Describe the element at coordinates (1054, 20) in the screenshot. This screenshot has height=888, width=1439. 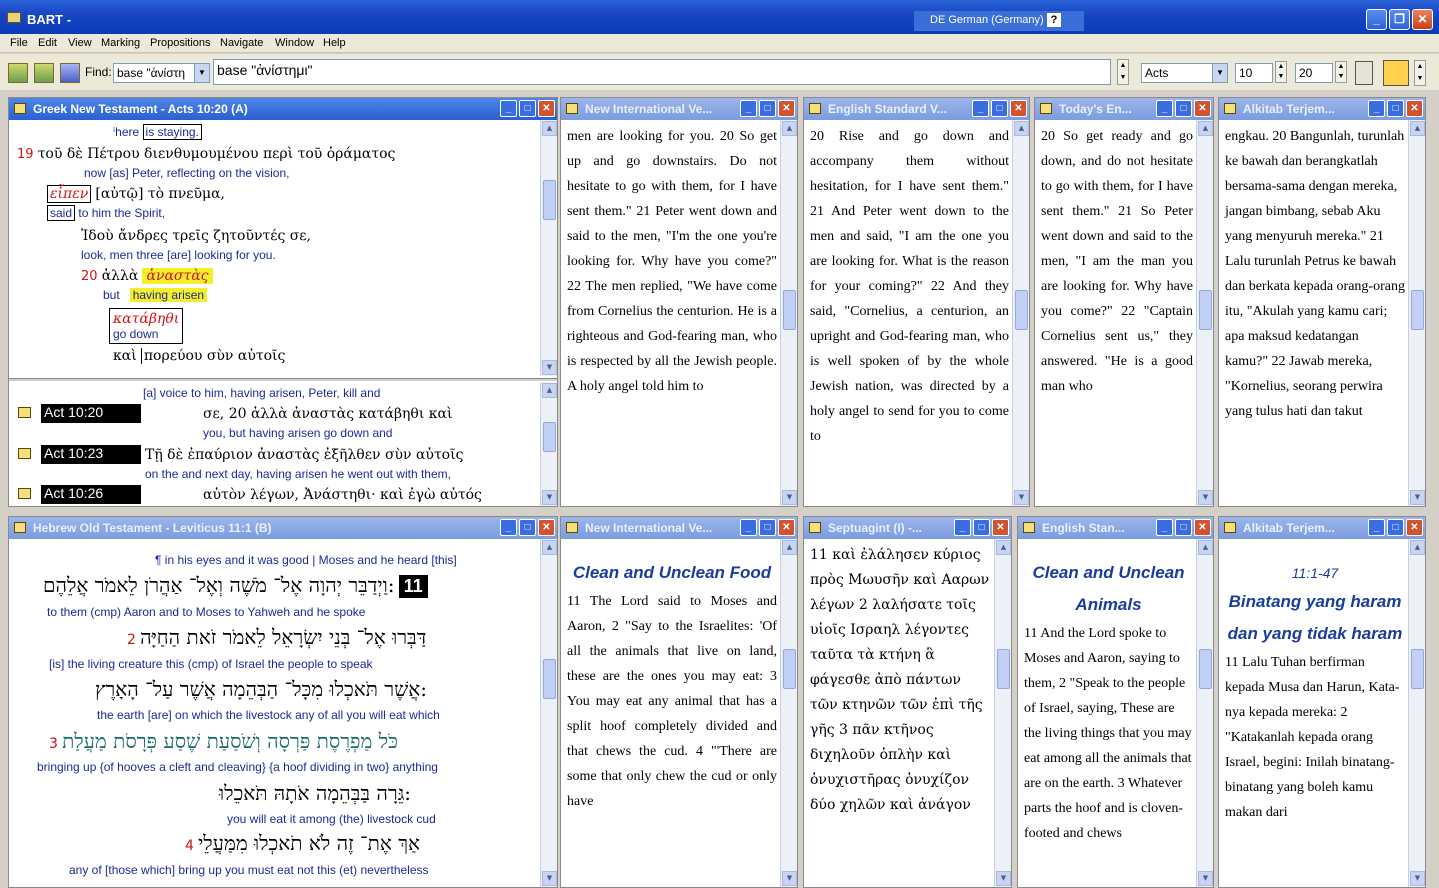
I see `help-icon: ?` at that location.